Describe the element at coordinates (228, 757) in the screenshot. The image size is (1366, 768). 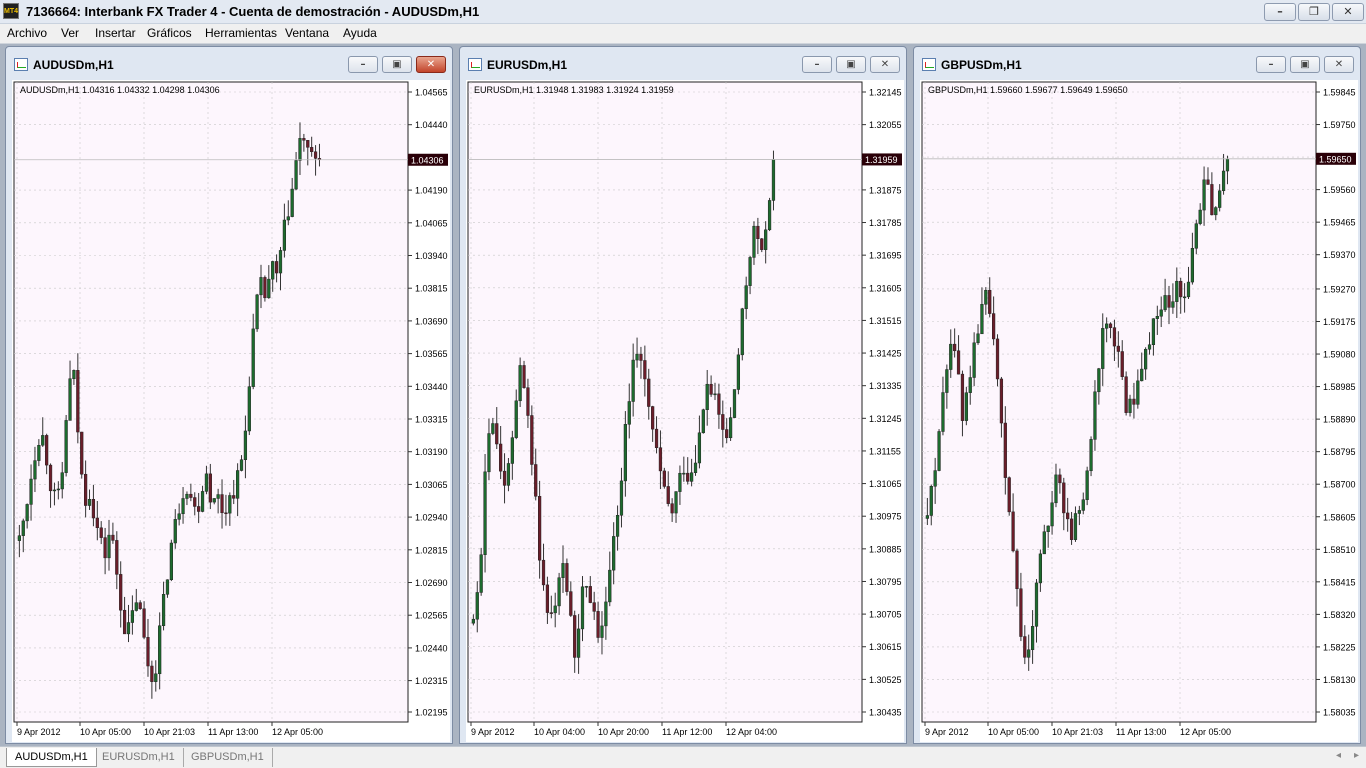
I see `tab-gbpusd: GBPUSDm,H1` at that location.